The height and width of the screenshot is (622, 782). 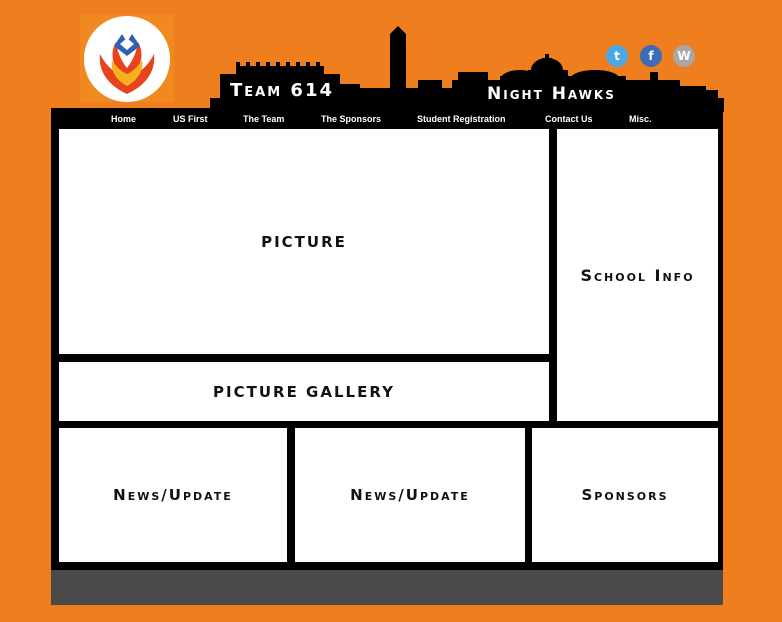 I want to click on news-update-panel-2: News/Update, so click(x=410, y=495).